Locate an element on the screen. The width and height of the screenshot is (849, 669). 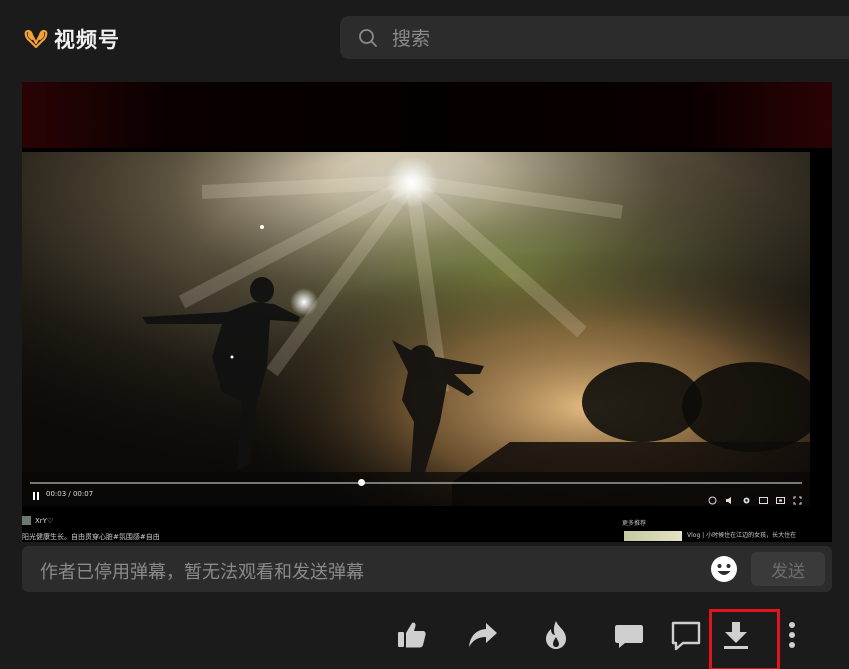
video-description: 阳光健康生长。自由贯穿心脏#氛围感#自由 is located at coordinates (91, 537).